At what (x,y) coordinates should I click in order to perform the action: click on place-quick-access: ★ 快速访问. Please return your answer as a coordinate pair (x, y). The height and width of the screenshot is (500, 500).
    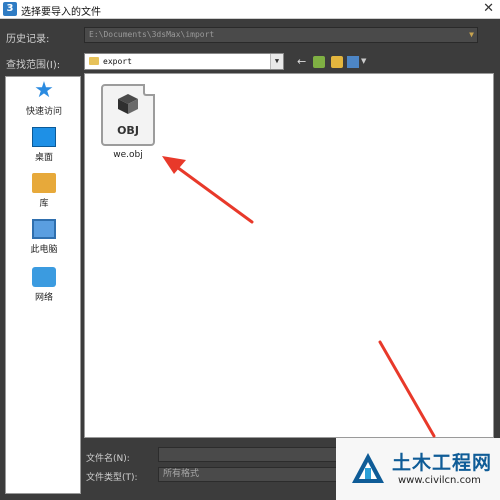
    Looking at the image, I should click on (44, 98).